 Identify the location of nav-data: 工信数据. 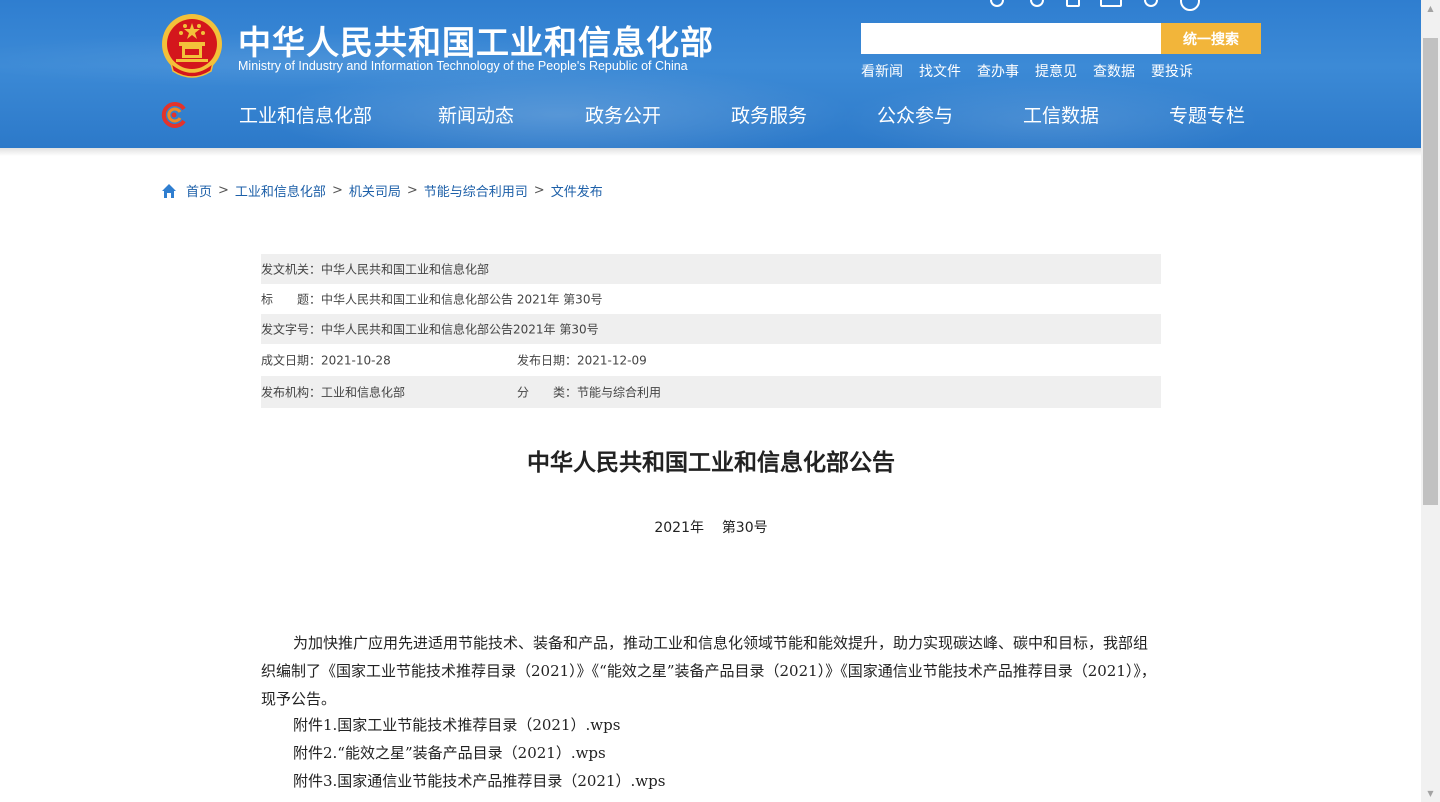
(1061, 114).